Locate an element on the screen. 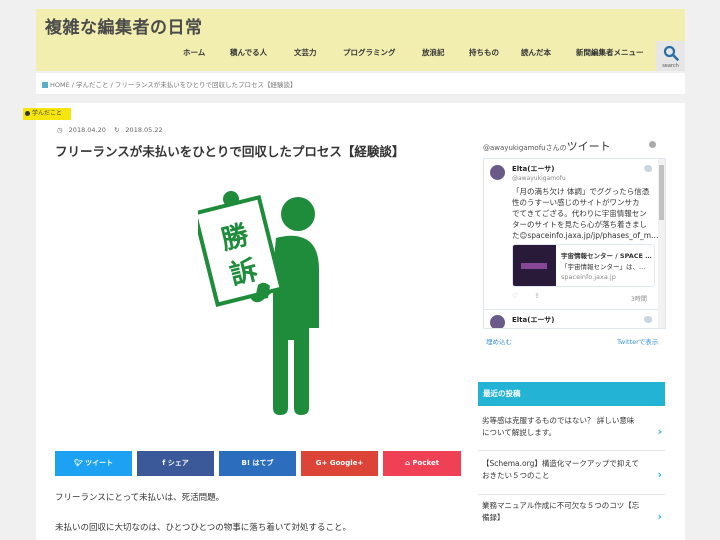 This screenshot has height=540, width=720. twitter-icon: 🐦︎ is located at coordinates (79, 463).